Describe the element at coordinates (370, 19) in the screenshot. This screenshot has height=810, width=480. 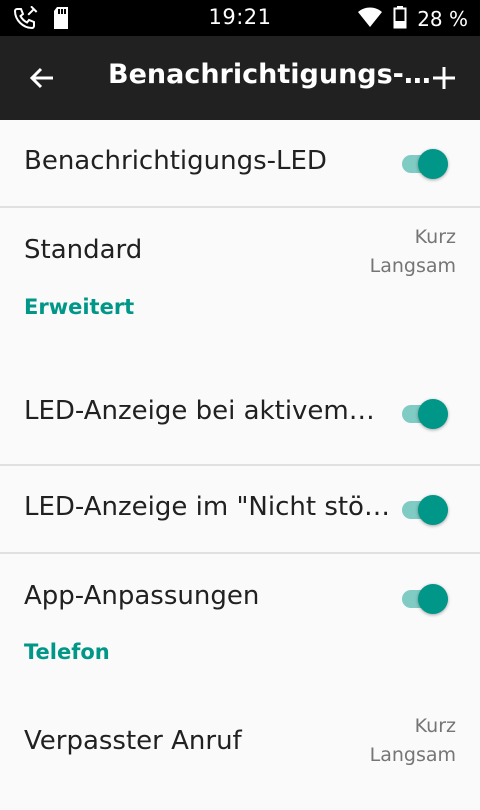
I see `wifi-icon` at that location.